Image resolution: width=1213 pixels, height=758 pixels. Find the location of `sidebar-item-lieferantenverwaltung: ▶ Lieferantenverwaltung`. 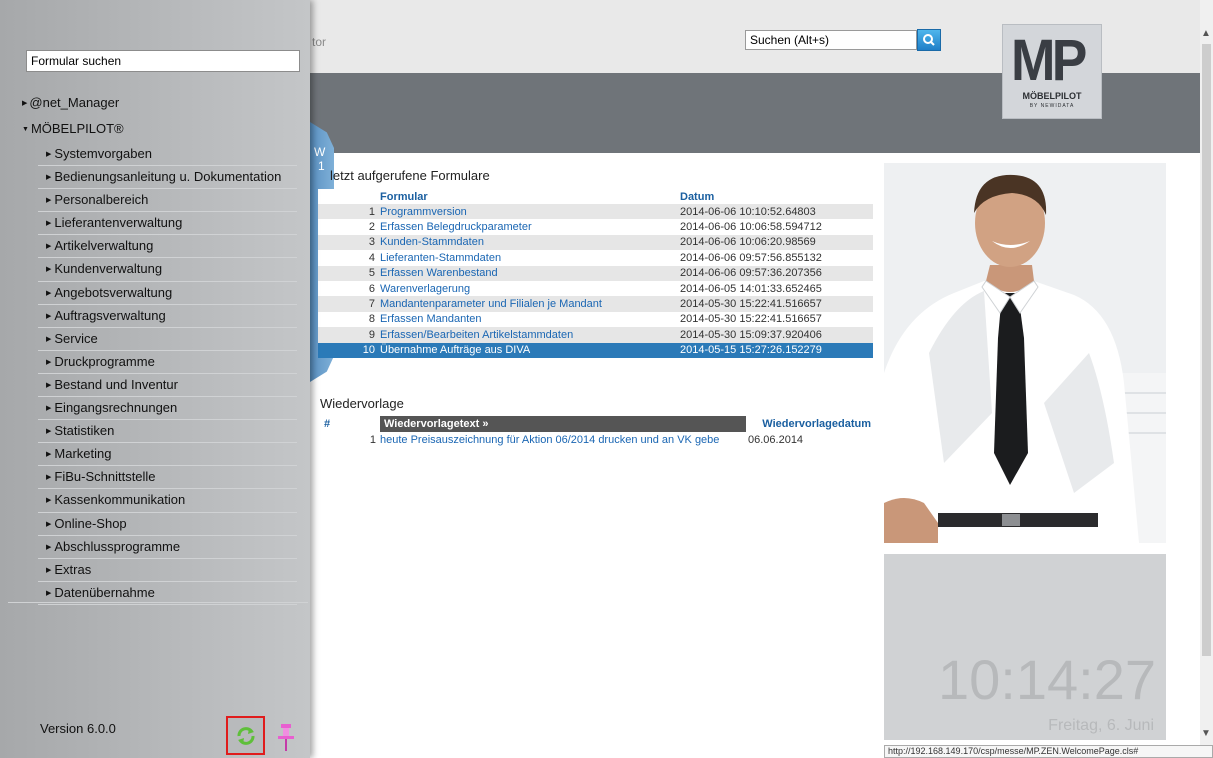

sidebar-item-lieferantenverwaltung: ▶ Lieferantenverwaltung is located at coordinates (167, 224).